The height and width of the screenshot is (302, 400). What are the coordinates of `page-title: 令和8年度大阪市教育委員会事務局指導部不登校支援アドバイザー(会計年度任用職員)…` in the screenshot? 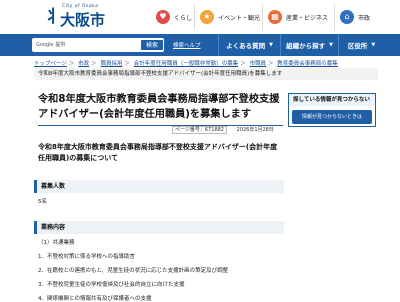 It's located at (159, 107).